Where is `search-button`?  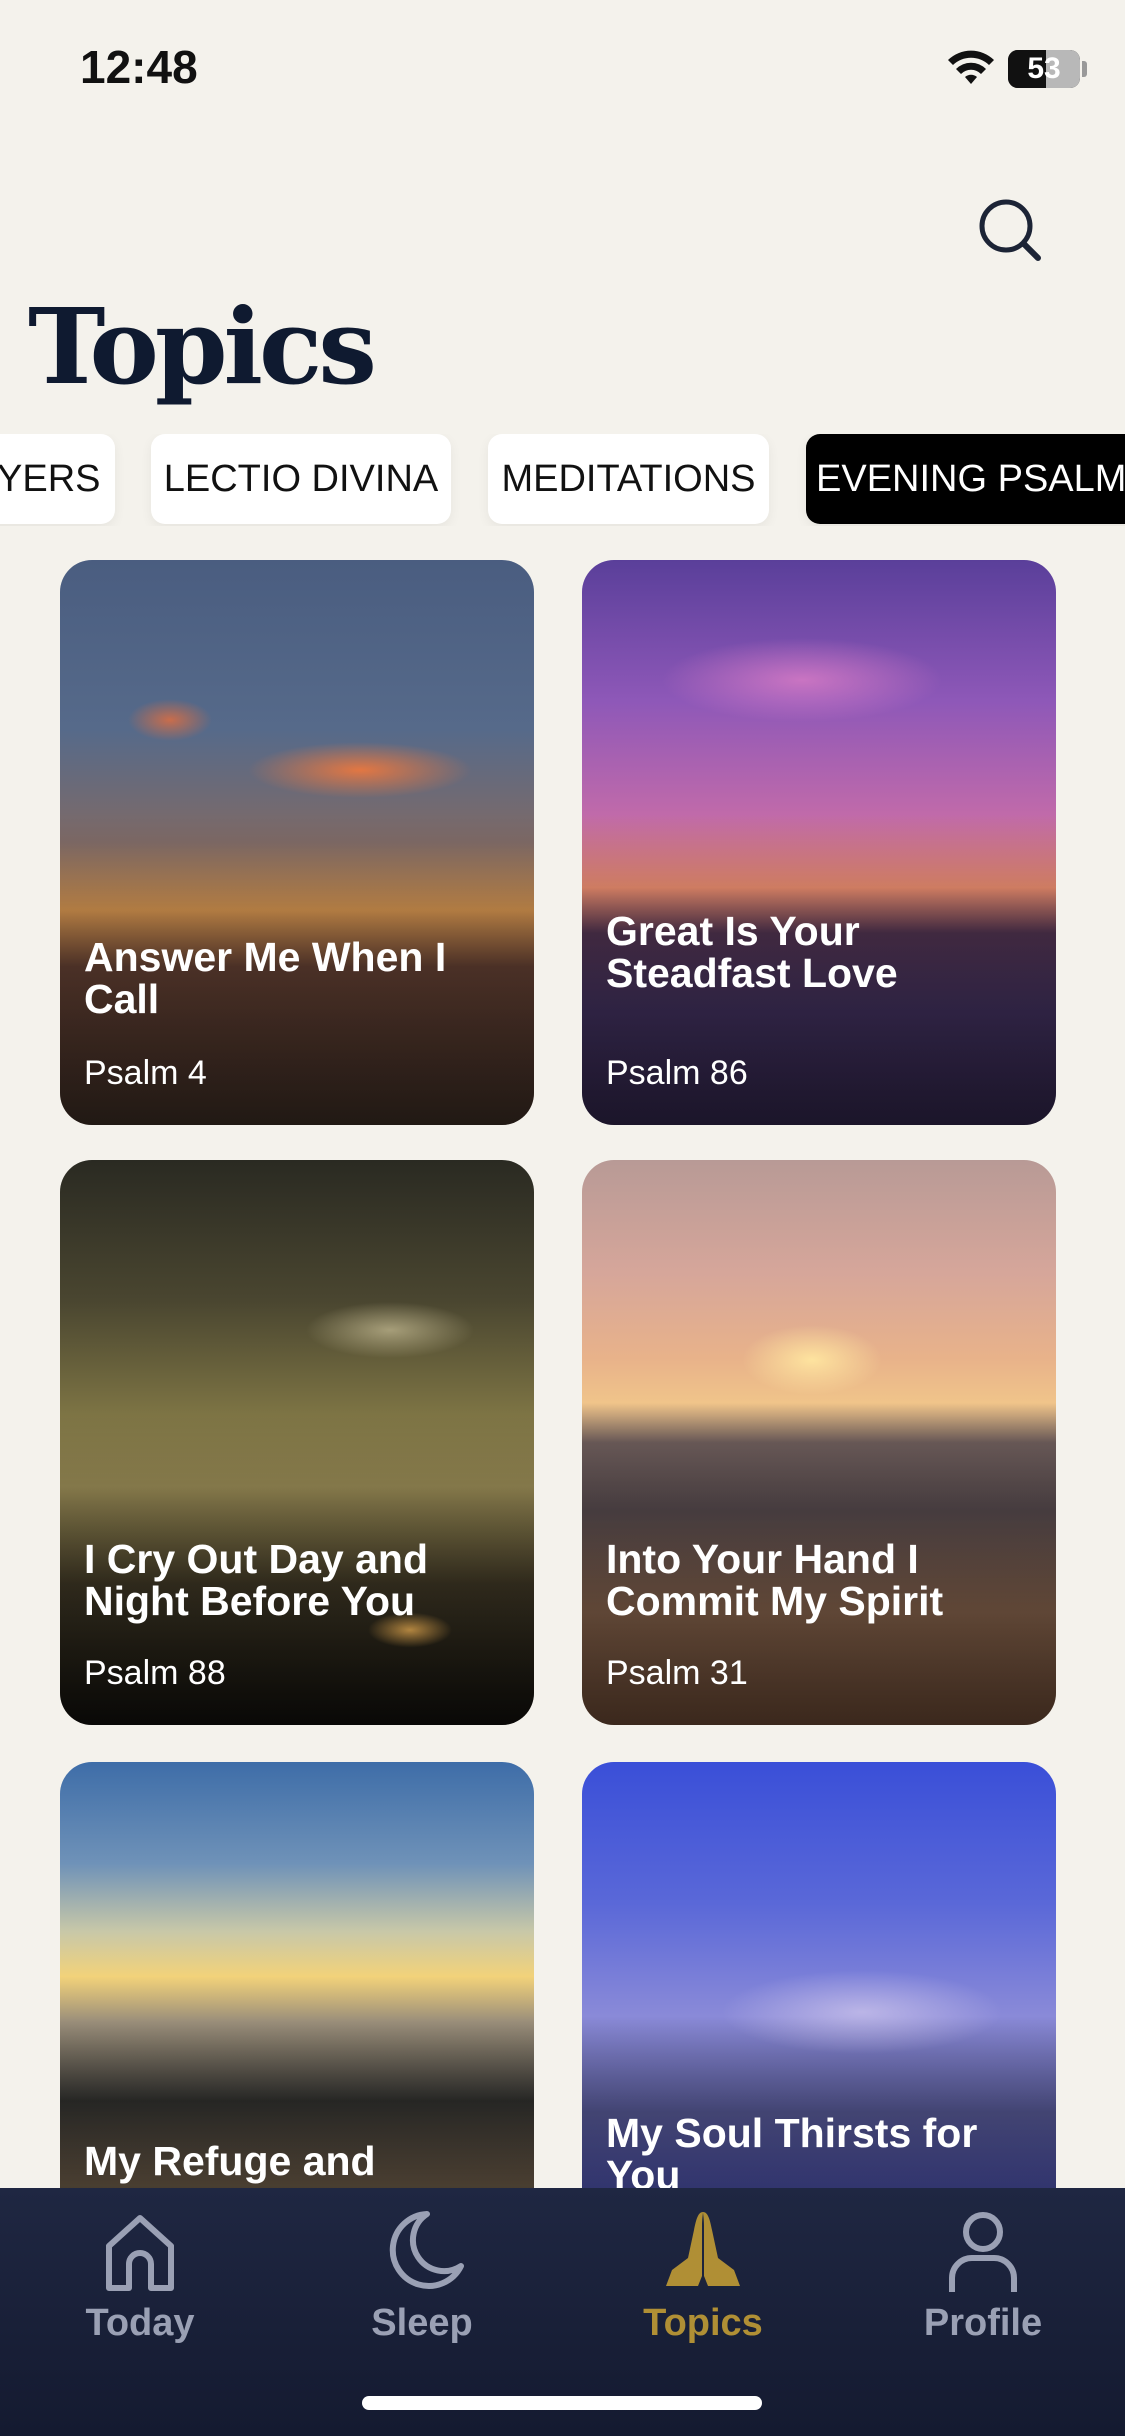
search-button is located at coordinates (1010, 230).